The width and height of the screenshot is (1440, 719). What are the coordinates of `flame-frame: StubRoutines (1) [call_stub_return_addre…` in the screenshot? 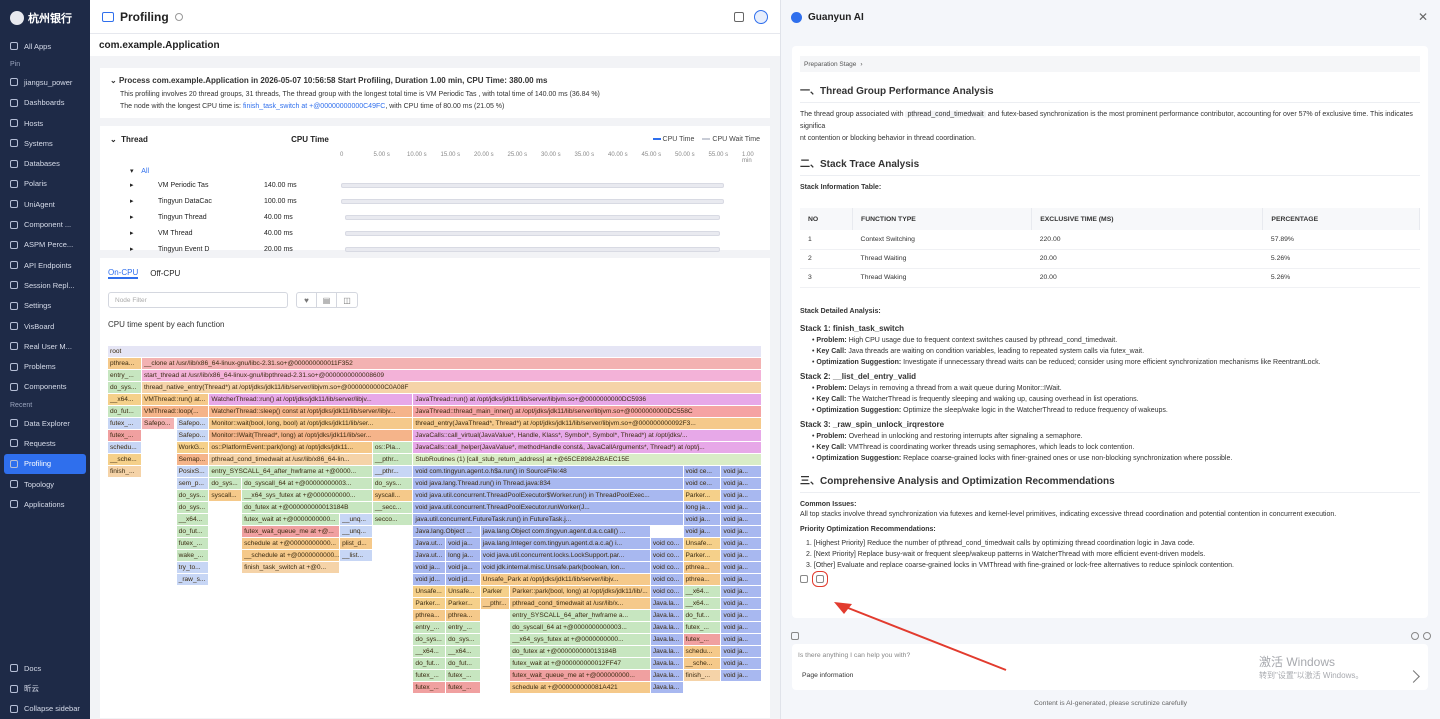 It's located at (587, 459).